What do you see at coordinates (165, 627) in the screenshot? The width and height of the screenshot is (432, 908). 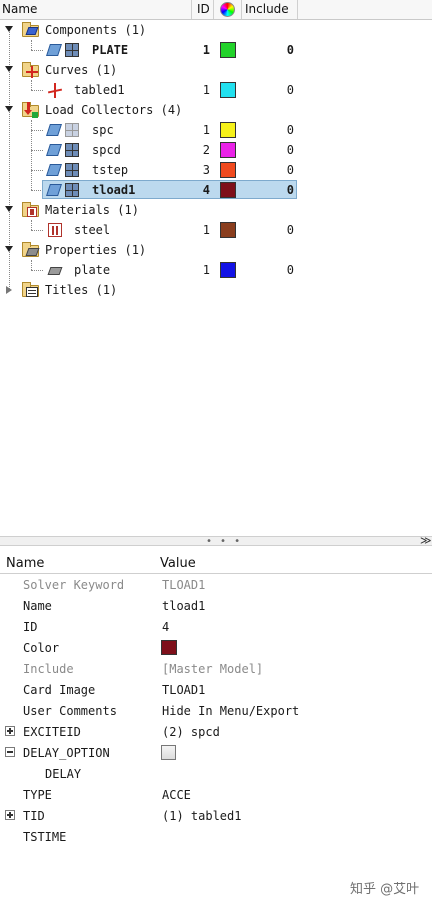 I see `prop-value-field: 4` at bounding box center [165, 627].